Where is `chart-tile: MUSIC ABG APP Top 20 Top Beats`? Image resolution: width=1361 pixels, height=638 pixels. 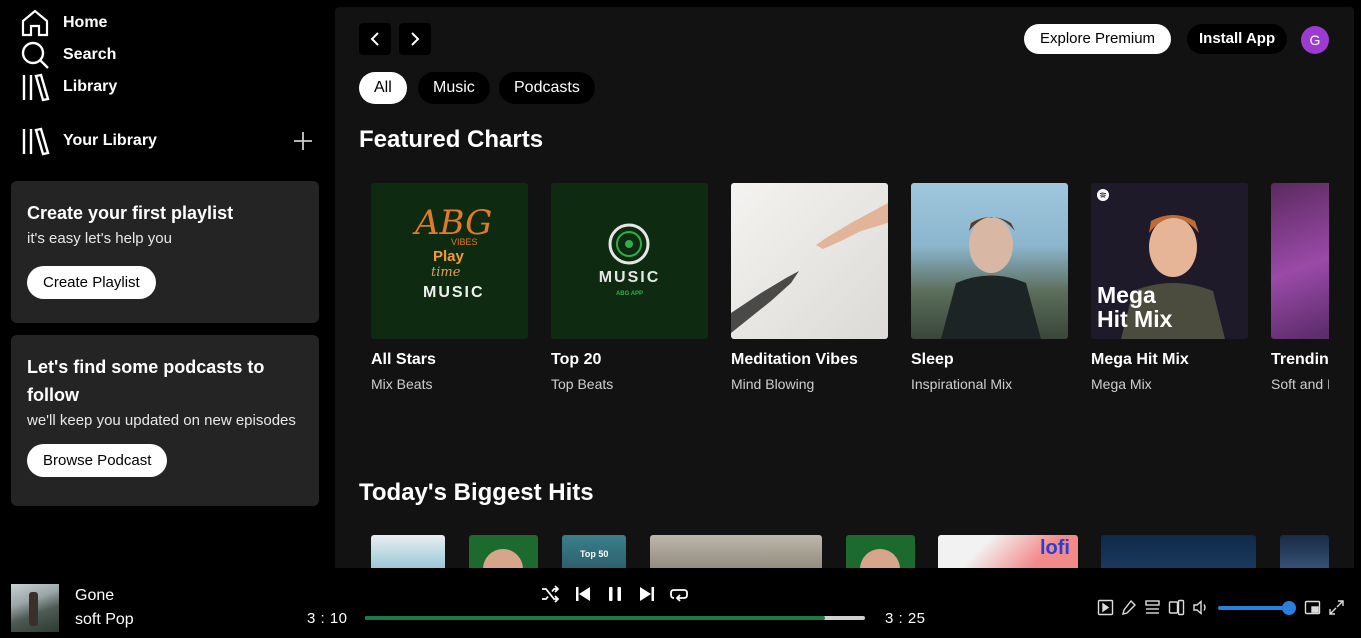
chart-tile: MUSIC ABG APP Top 20 Top Beats is located at coordinates (629, 287).